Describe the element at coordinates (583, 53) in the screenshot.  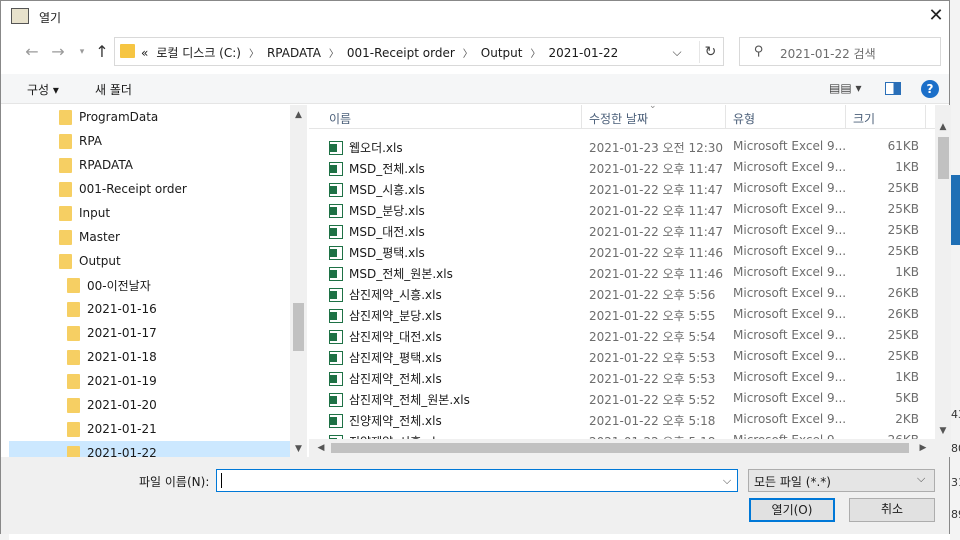
I see `breadcrumb-item: 2021-01-22` at that location.